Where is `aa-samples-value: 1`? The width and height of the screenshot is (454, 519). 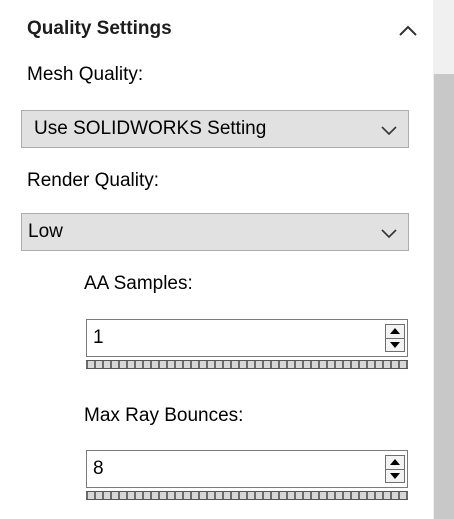
aa-samples-value: 1 is located at coordinates (98, 337).